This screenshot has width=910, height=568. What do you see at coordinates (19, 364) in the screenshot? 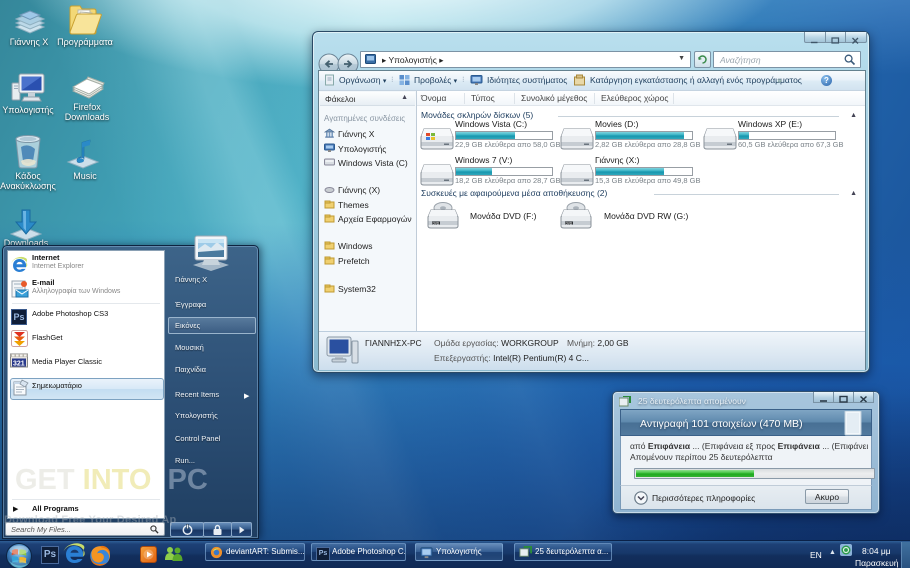
I see `svg-text: 321` at bounding box center [19, 364].